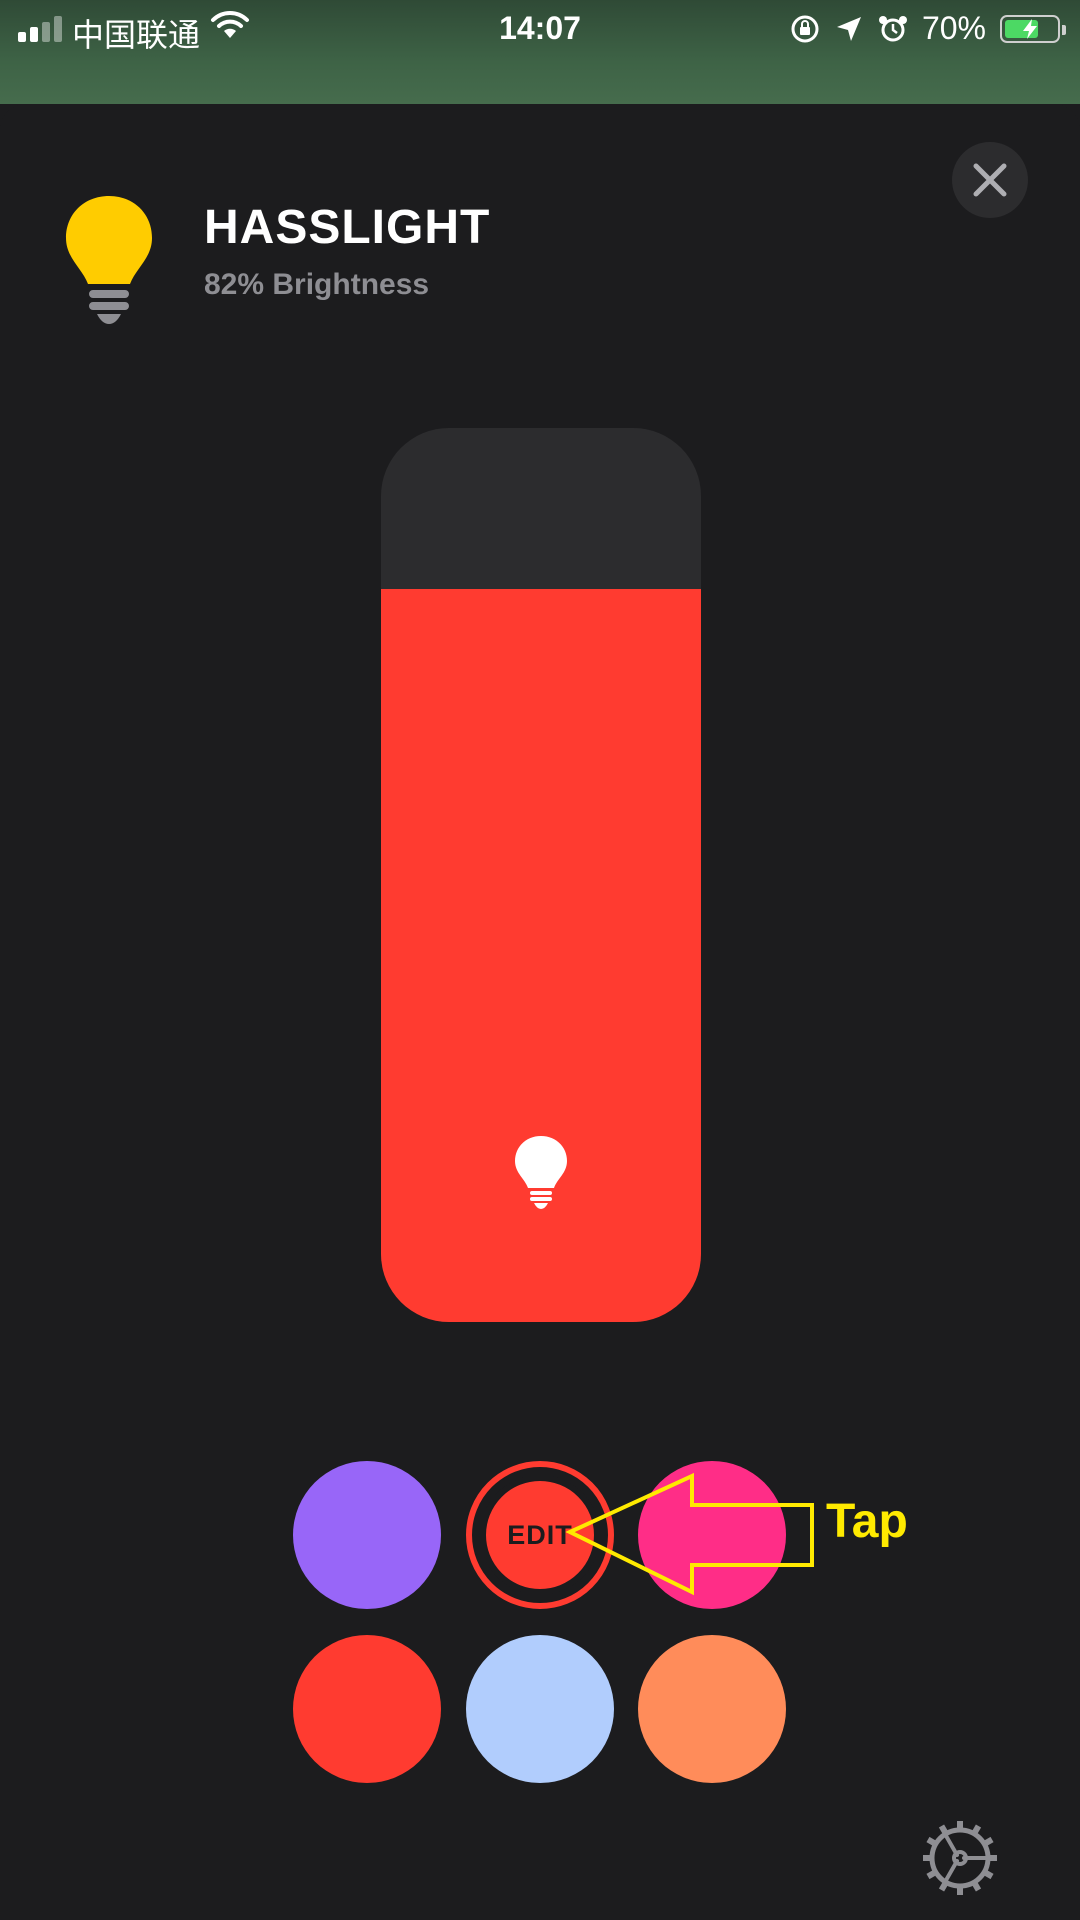  I want to click on color-swatch-purple, so click(367, 1535).